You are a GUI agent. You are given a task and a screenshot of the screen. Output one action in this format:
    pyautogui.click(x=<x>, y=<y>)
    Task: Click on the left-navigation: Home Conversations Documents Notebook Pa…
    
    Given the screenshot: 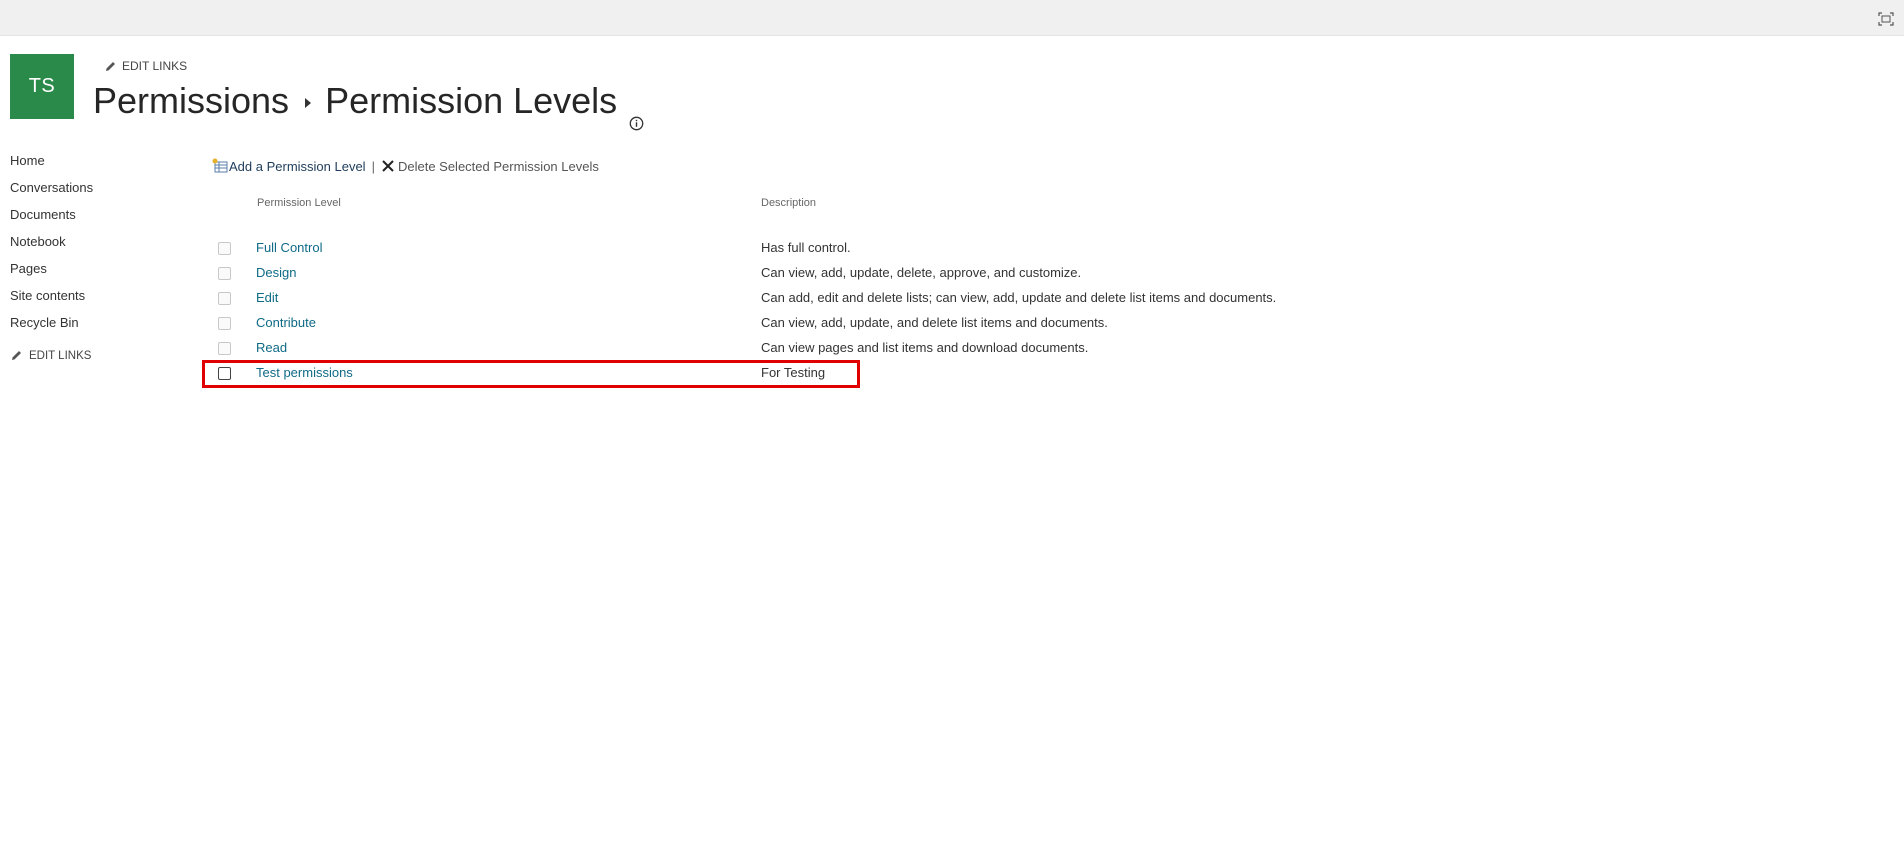 What is the action you would take?
    pyautogui.click(x=90, y=256)
    